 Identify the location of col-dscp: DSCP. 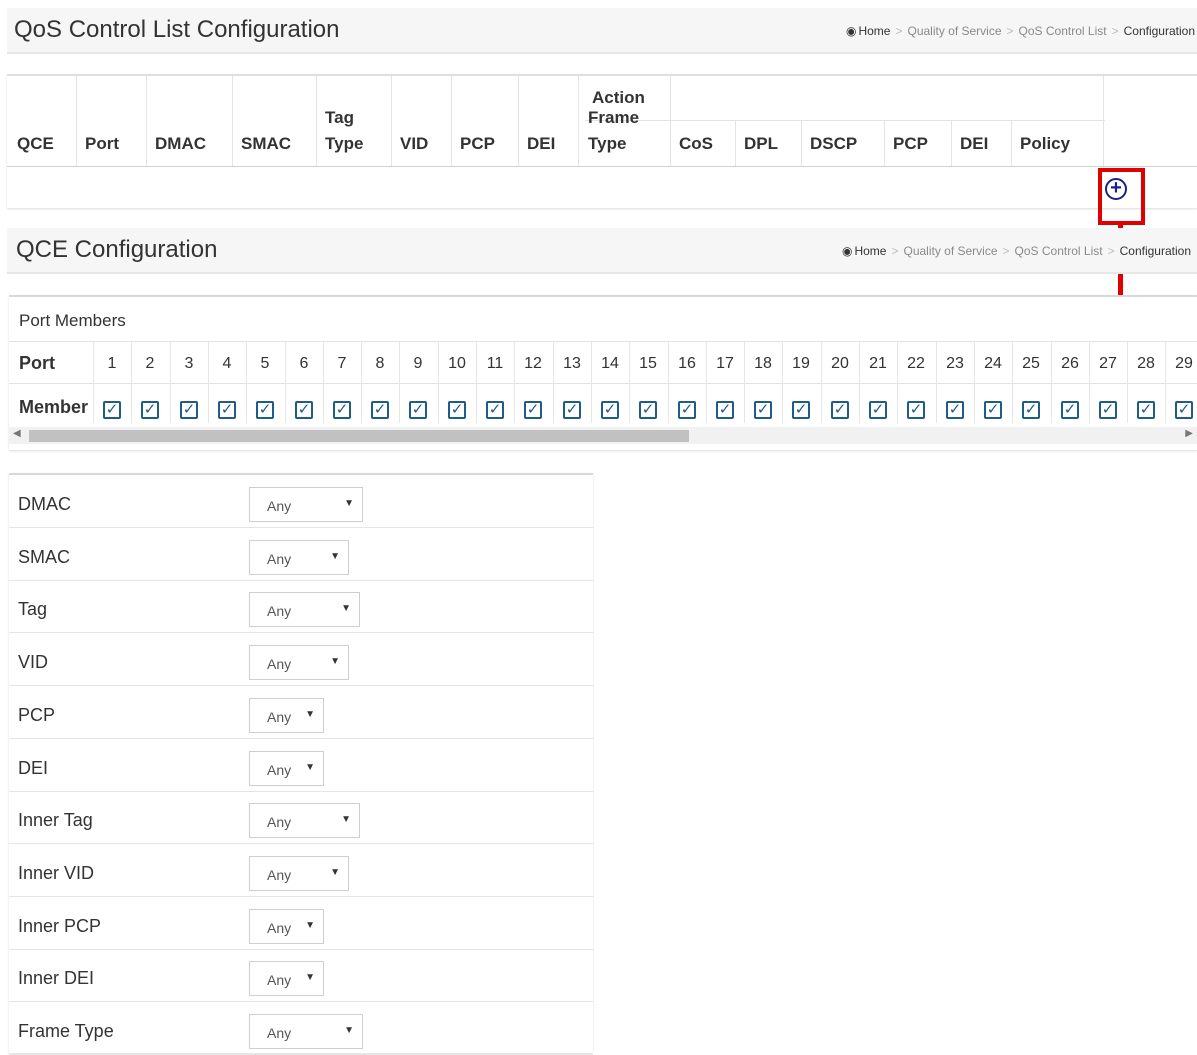
(834, 143).